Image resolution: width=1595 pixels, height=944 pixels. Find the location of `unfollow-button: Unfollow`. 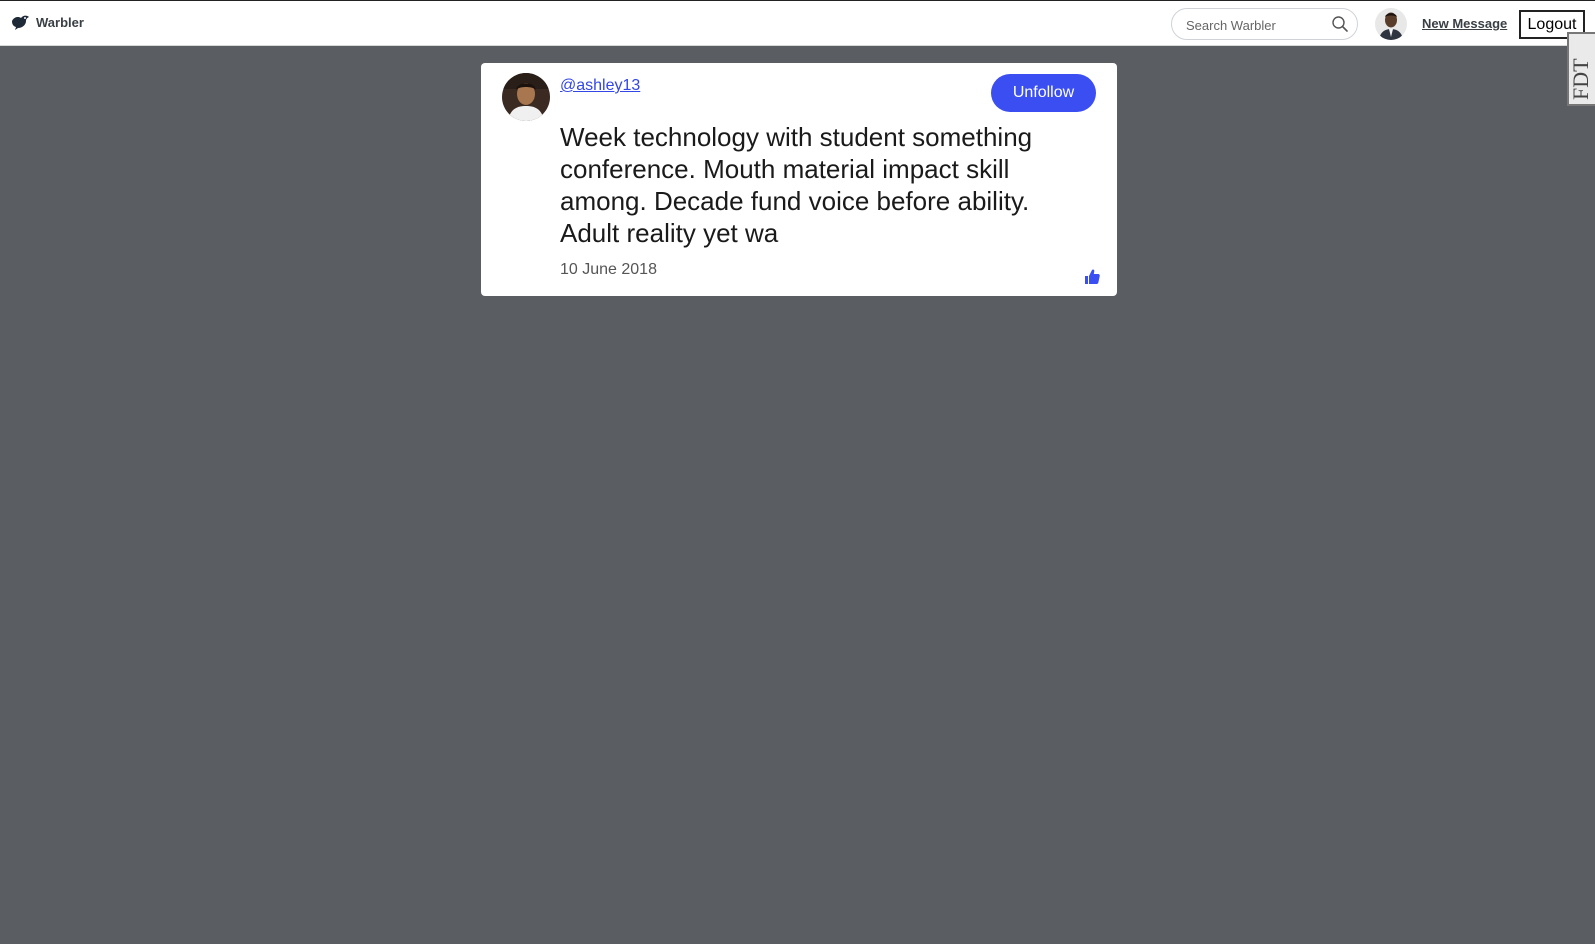

unfollow-button: Unfollow is located at coordinates (1043, 93).